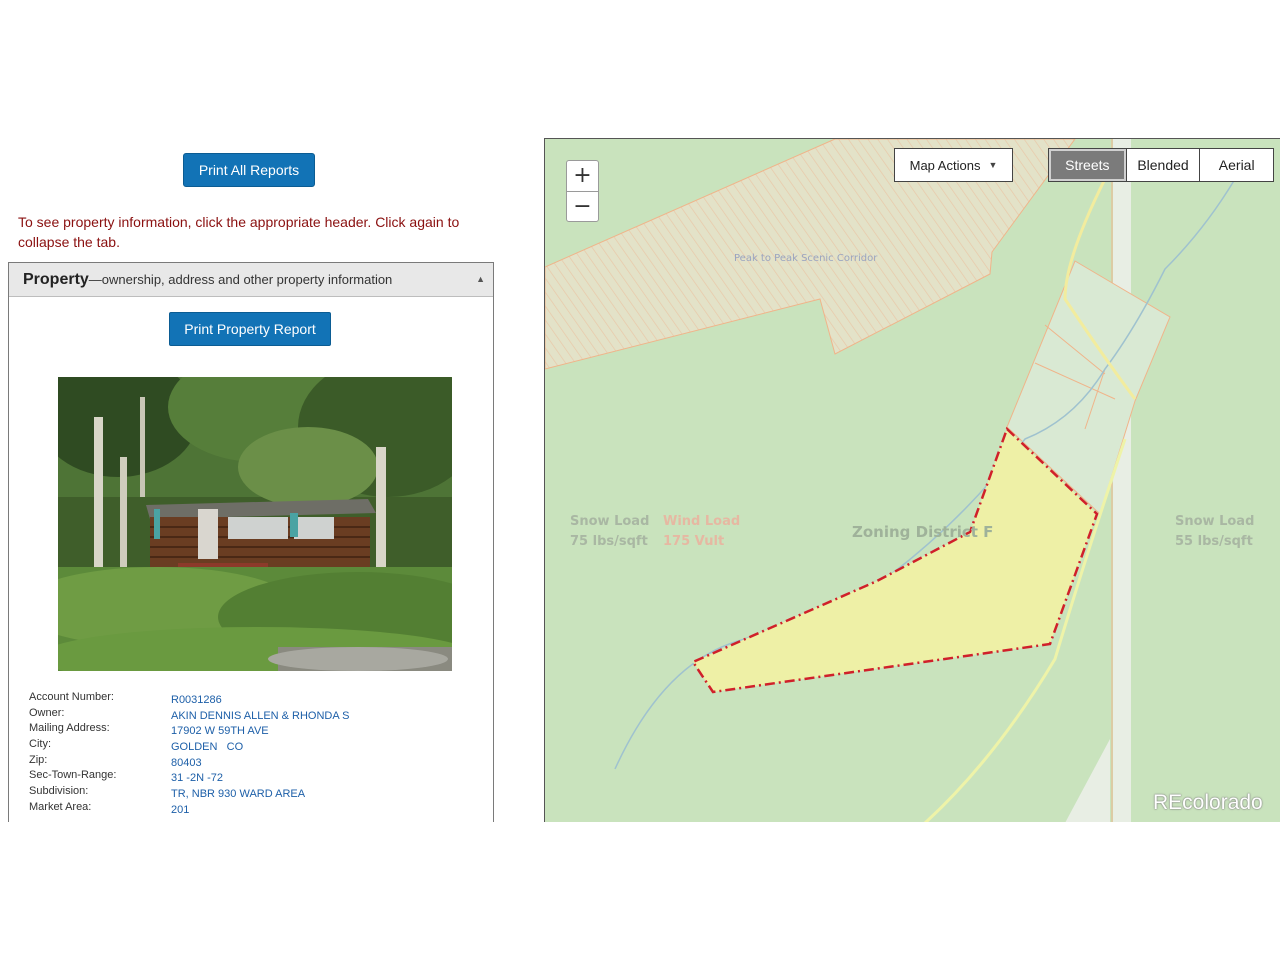 This screenshot has width=1280, height=960. What do you see at coordinates (249, 699) in the screenshot?
I see `info-row-account: Account Number: R0031286` at bounding box center [249, 699].